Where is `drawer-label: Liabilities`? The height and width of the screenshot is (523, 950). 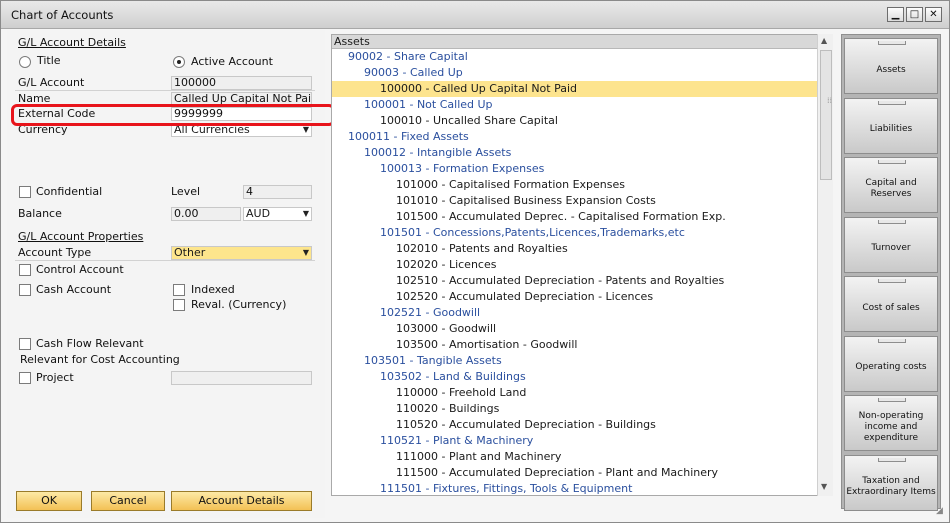 drawer-label: Liabilities is located at coordinates (891, 129).